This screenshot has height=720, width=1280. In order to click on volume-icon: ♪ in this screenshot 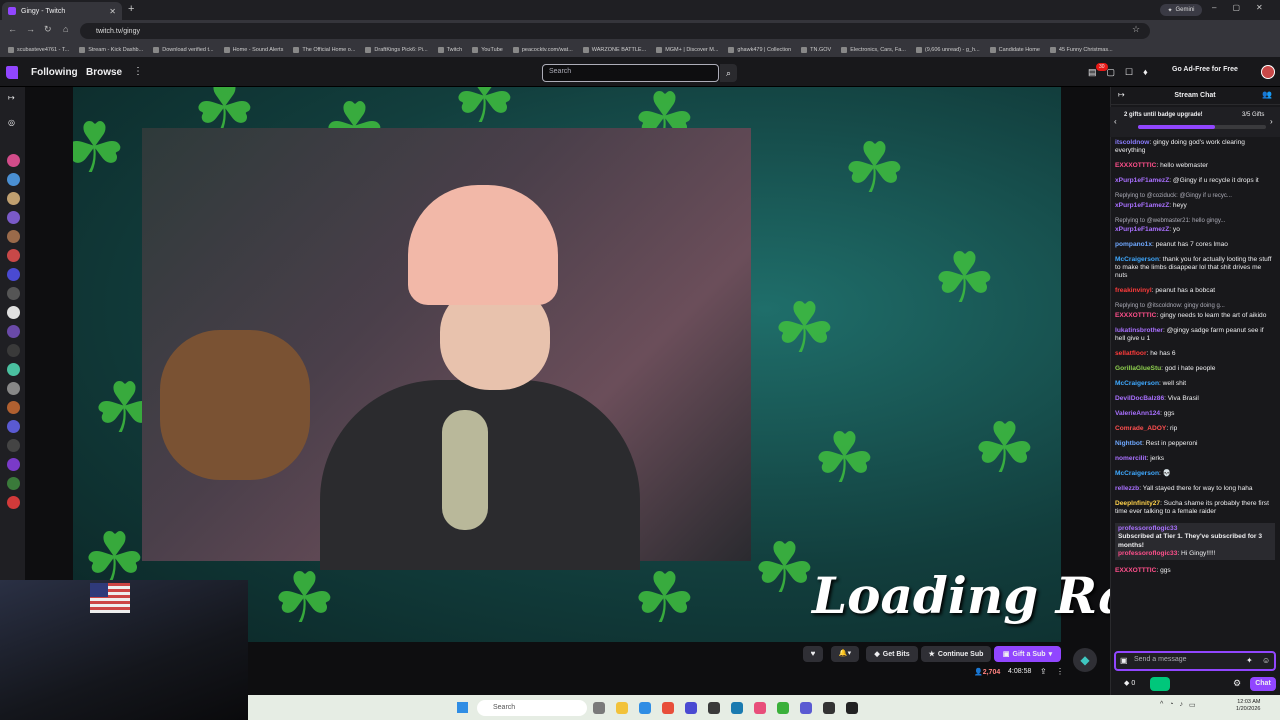, I will do `click(1182, 705)`.